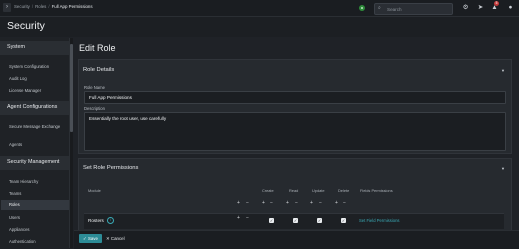  What do you see at coordinates (480, 8) in the screenshot?
I see `send-icon: ➤` at bounding box center [480, 8].